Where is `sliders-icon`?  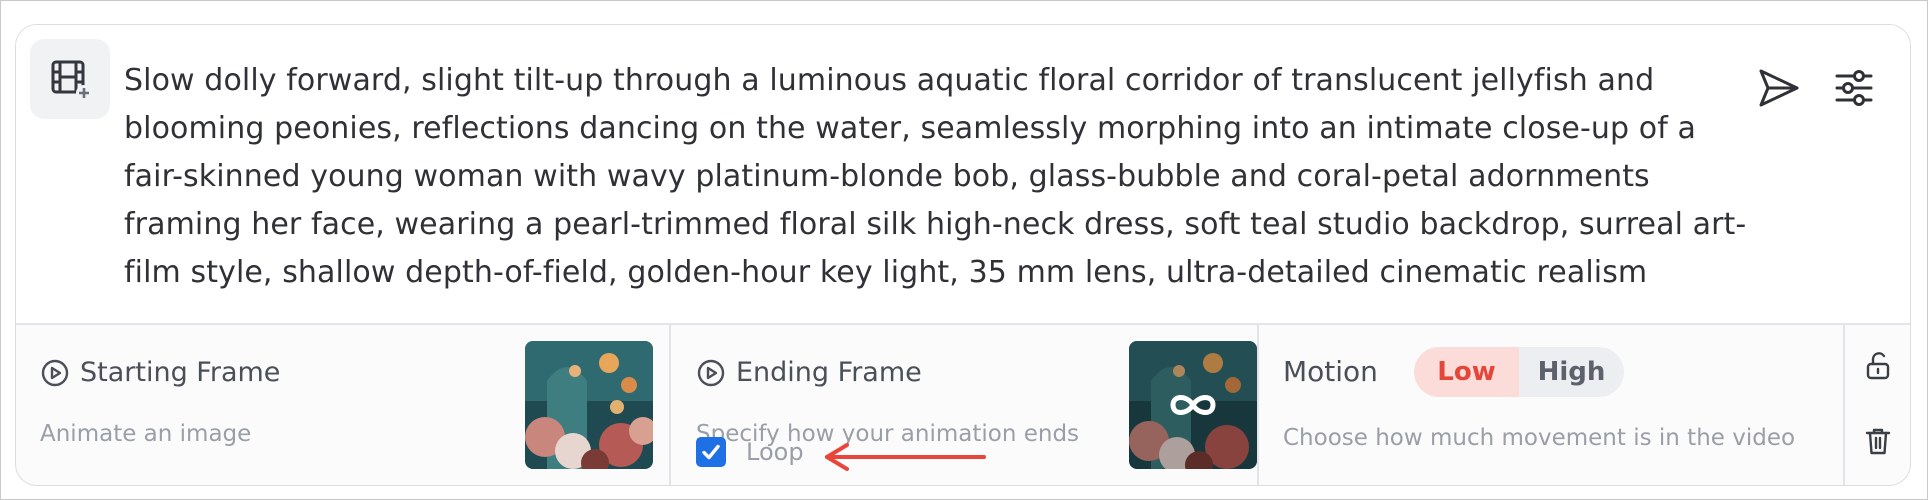
sliders-icon is located at coordinates (1854, 88).